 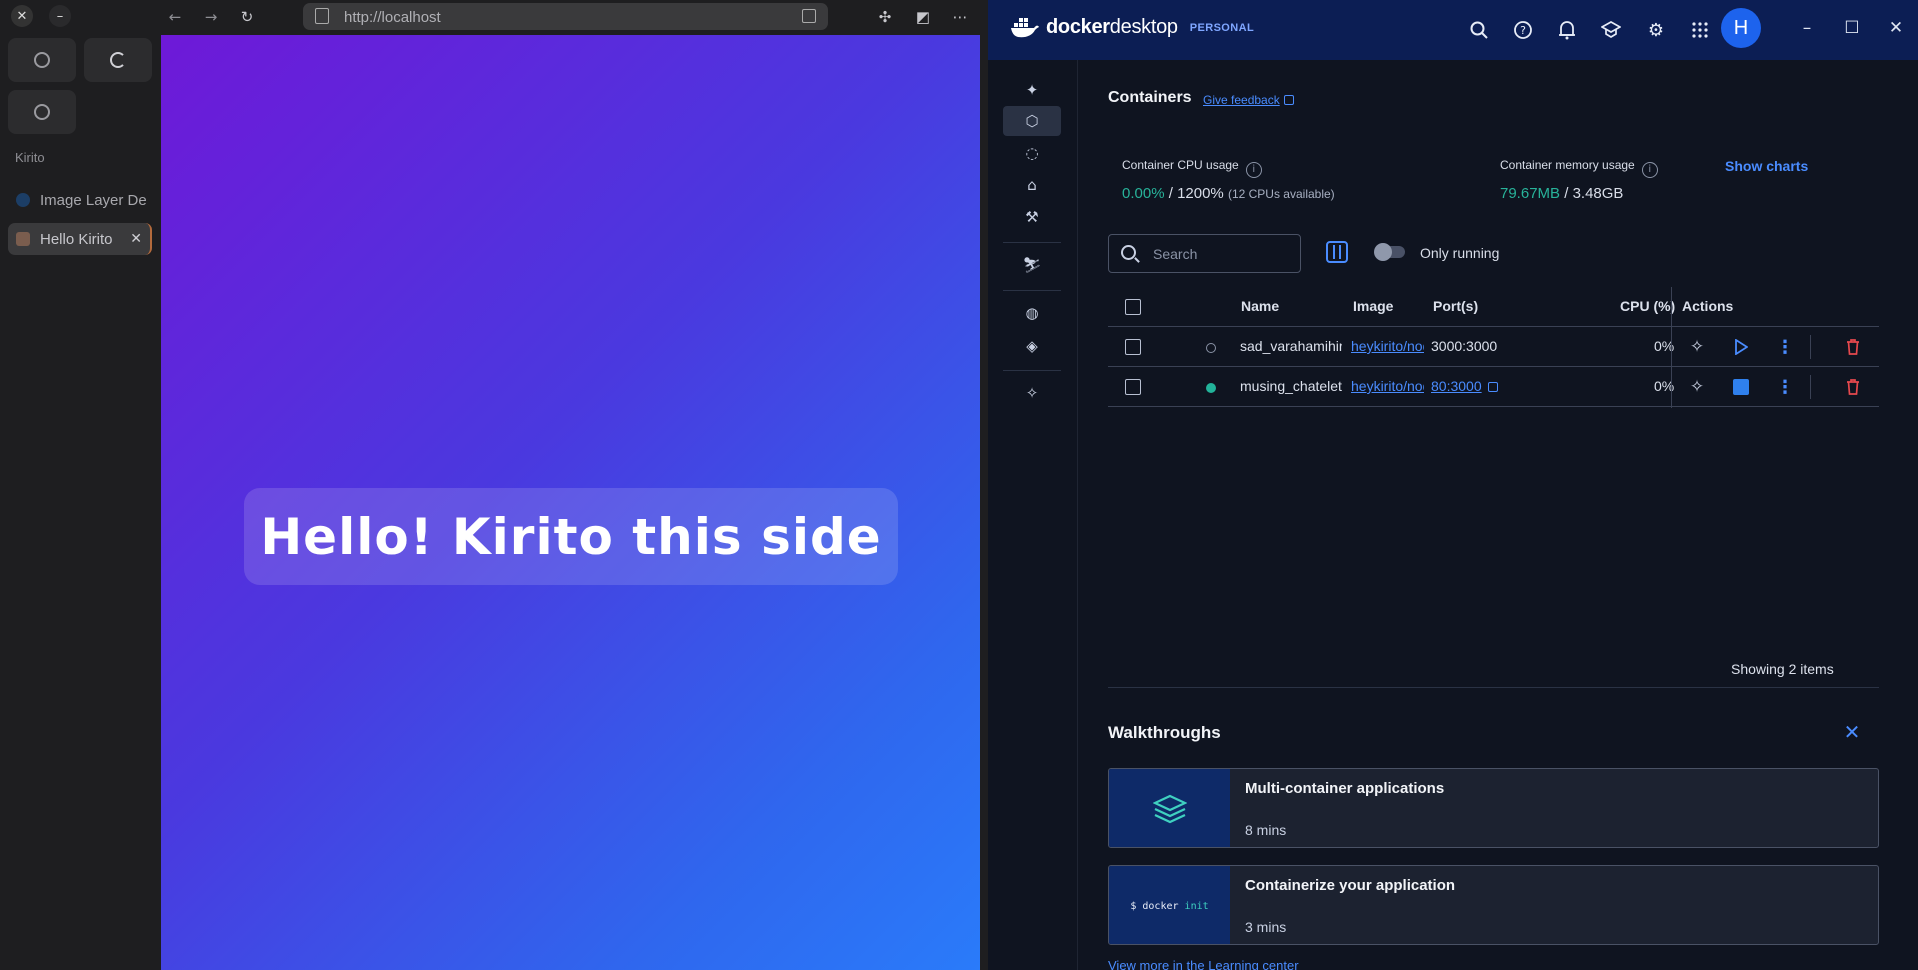 I want to click on models-nav-icon: ◈, so click(x=1032, y=346).